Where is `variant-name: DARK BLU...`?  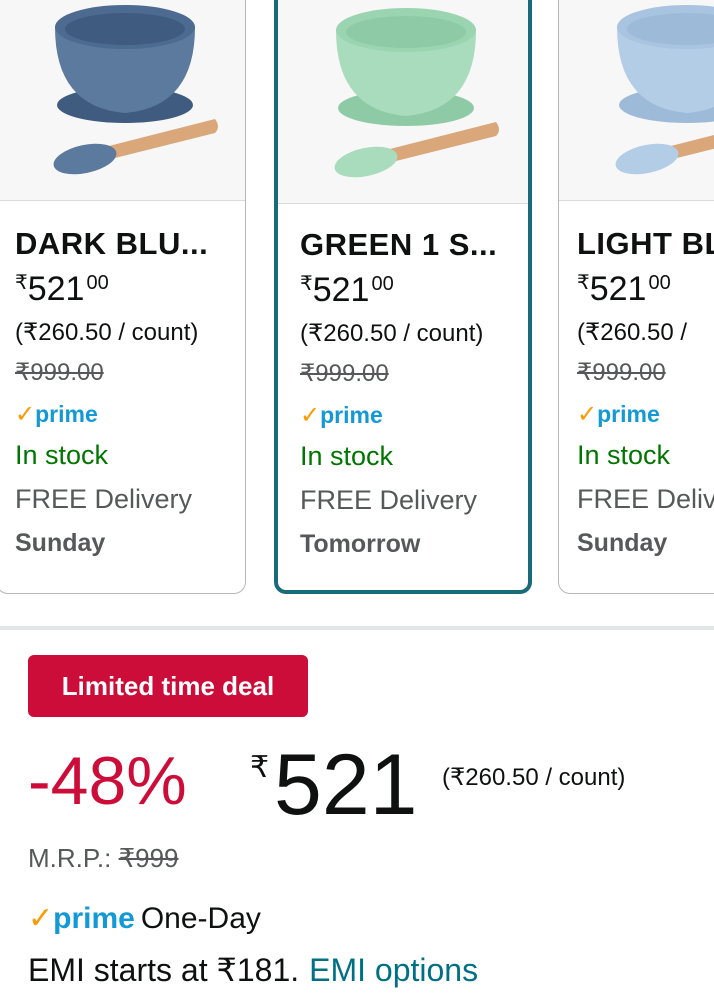 variant-name: DARK BLU... is located at coordinates (112, 243).